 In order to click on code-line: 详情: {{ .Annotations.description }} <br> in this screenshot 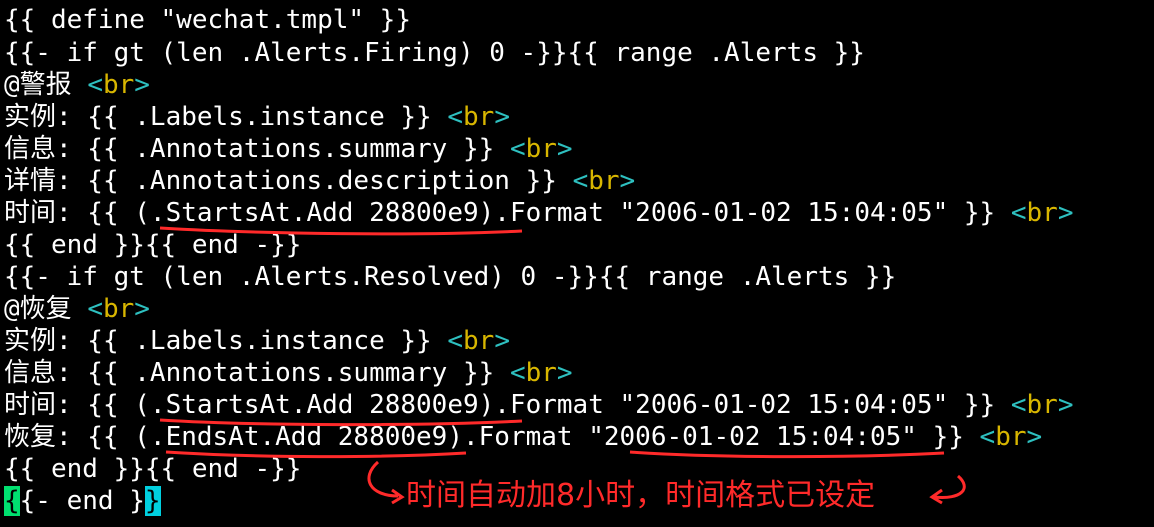, I will do `click(319, 181)`.